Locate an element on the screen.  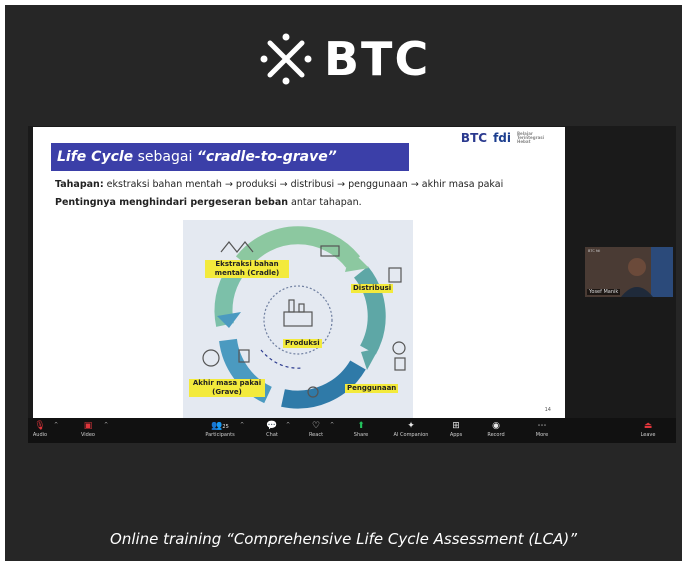
participant-video-top-text: BTC fdi is located at coordinates (594, 251).